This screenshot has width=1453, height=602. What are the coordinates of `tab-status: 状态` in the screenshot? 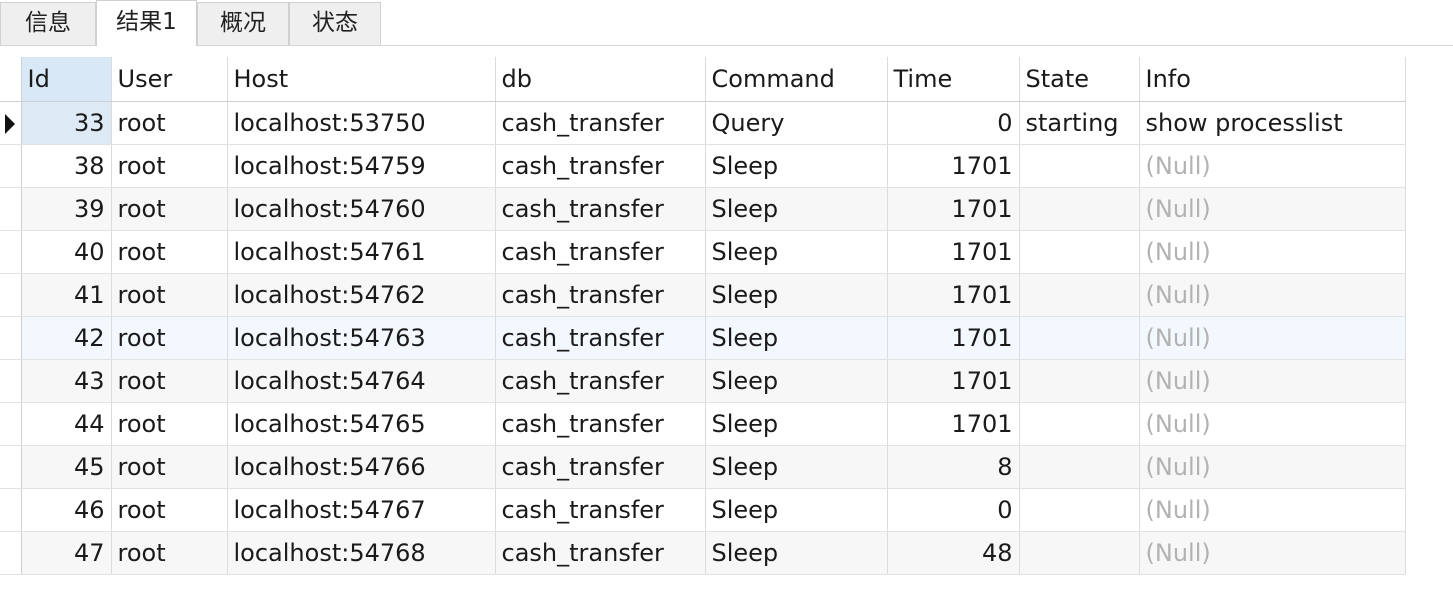 It's located at (335, 23).